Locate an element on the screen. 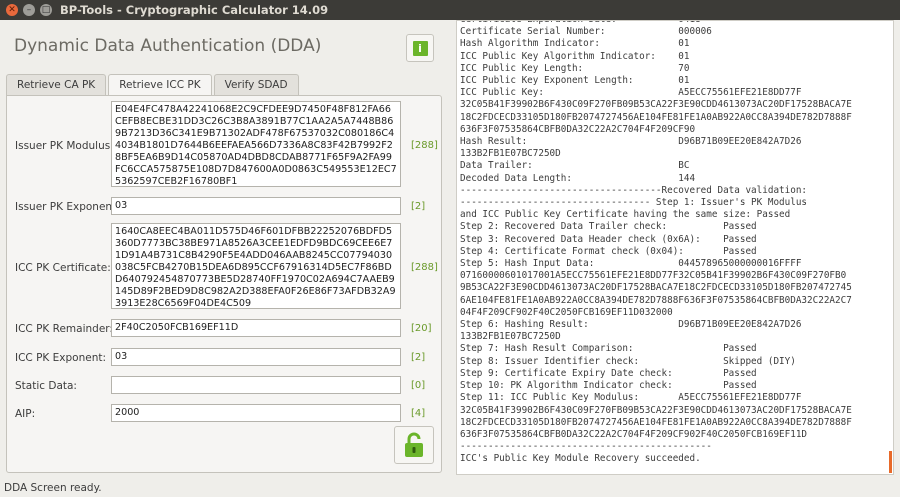  icc-pk-remainder-count: [20] is located at coordinates (421, 328).